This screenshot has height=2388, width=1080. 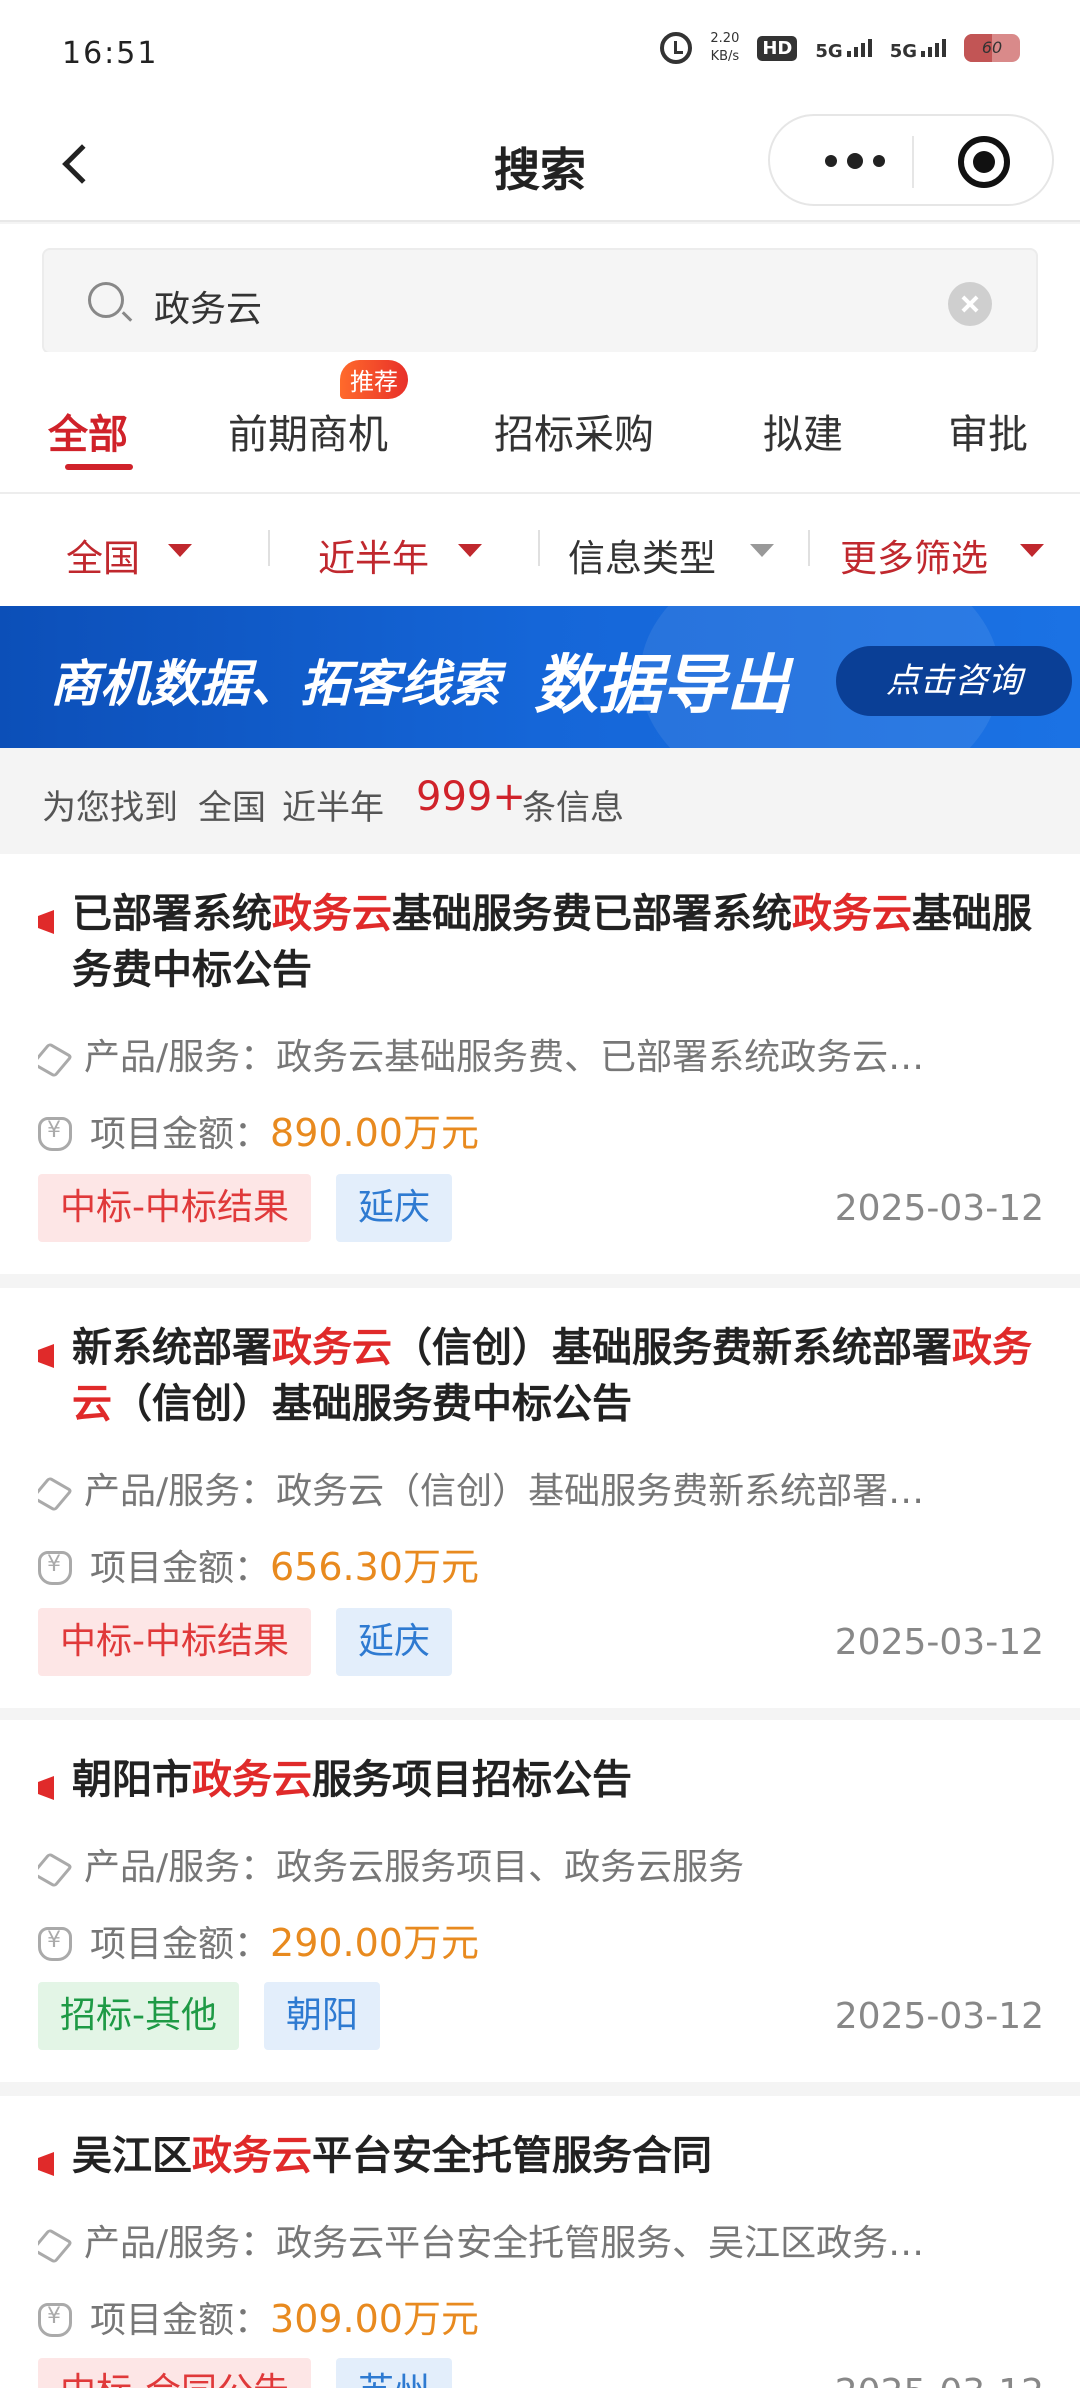 I want to click on result-summary: 为您找到 全国 近半年 999+ 条信息, so click(x=540, y=801).